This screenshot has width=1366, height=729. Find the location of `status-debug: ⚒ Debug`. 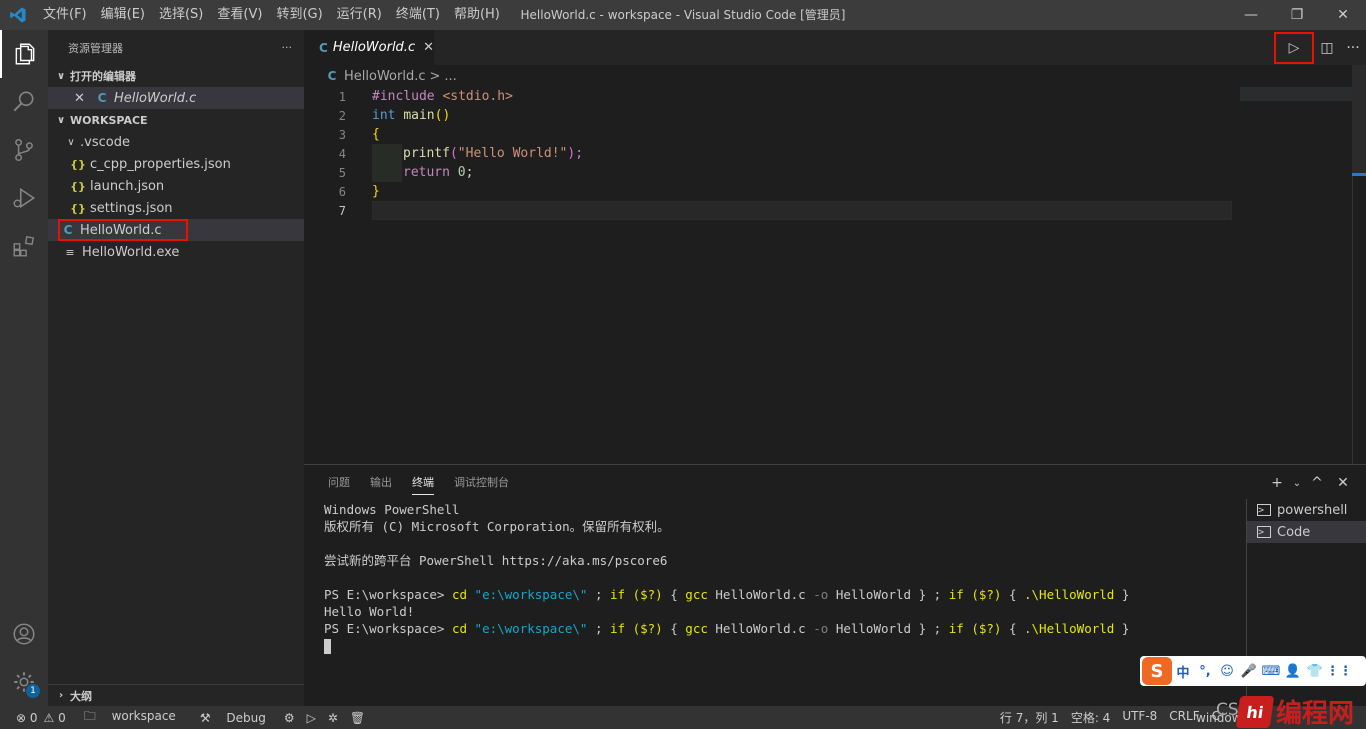

status-debug: ⚒ Debug is located at coordinates (233, 718).